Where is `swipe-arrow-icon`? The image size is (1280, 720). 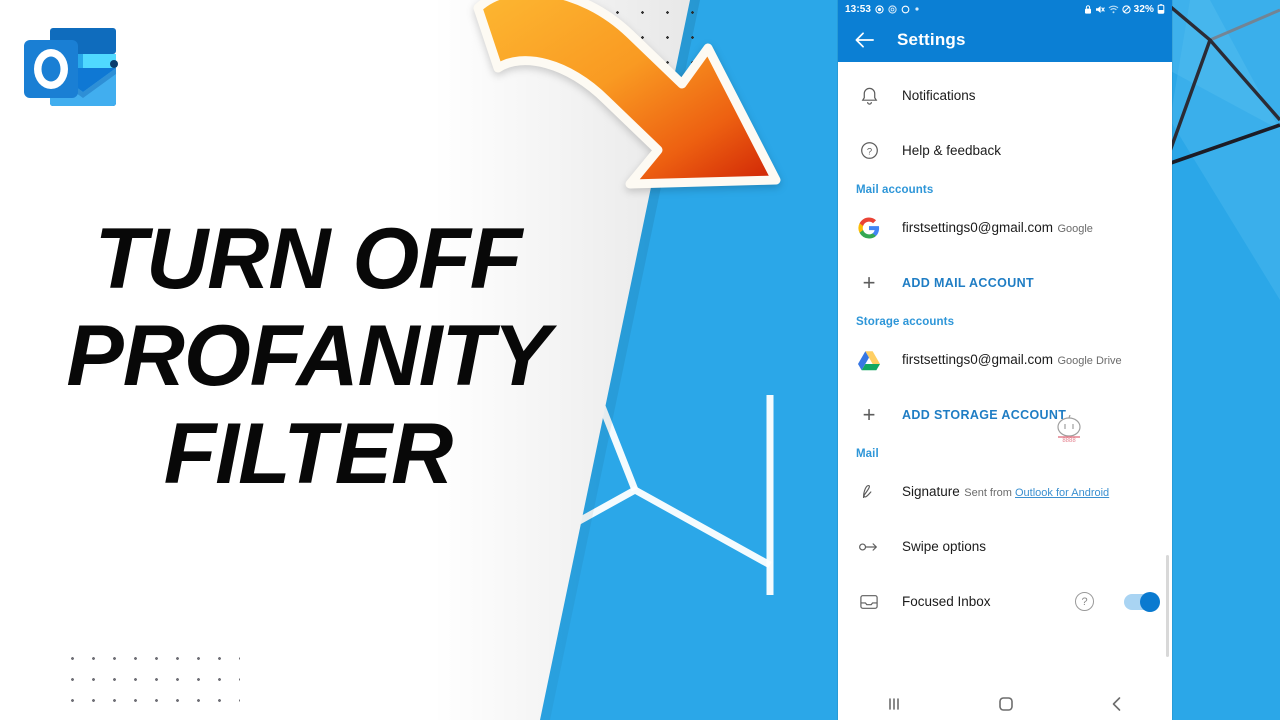
swipe-arrow-icon is located at coordinates (869, 547).